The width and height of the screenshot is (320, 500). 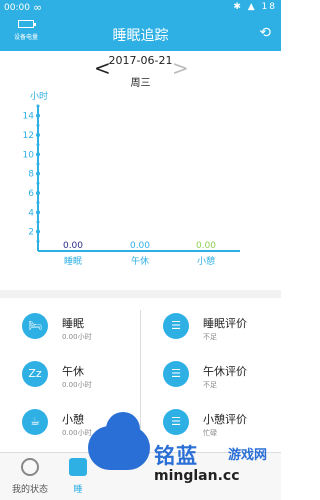 What do you see at coordinates (31, 233) in the screenshot?
I see `y-tick-label: 2` at bounding box center [31, 233].